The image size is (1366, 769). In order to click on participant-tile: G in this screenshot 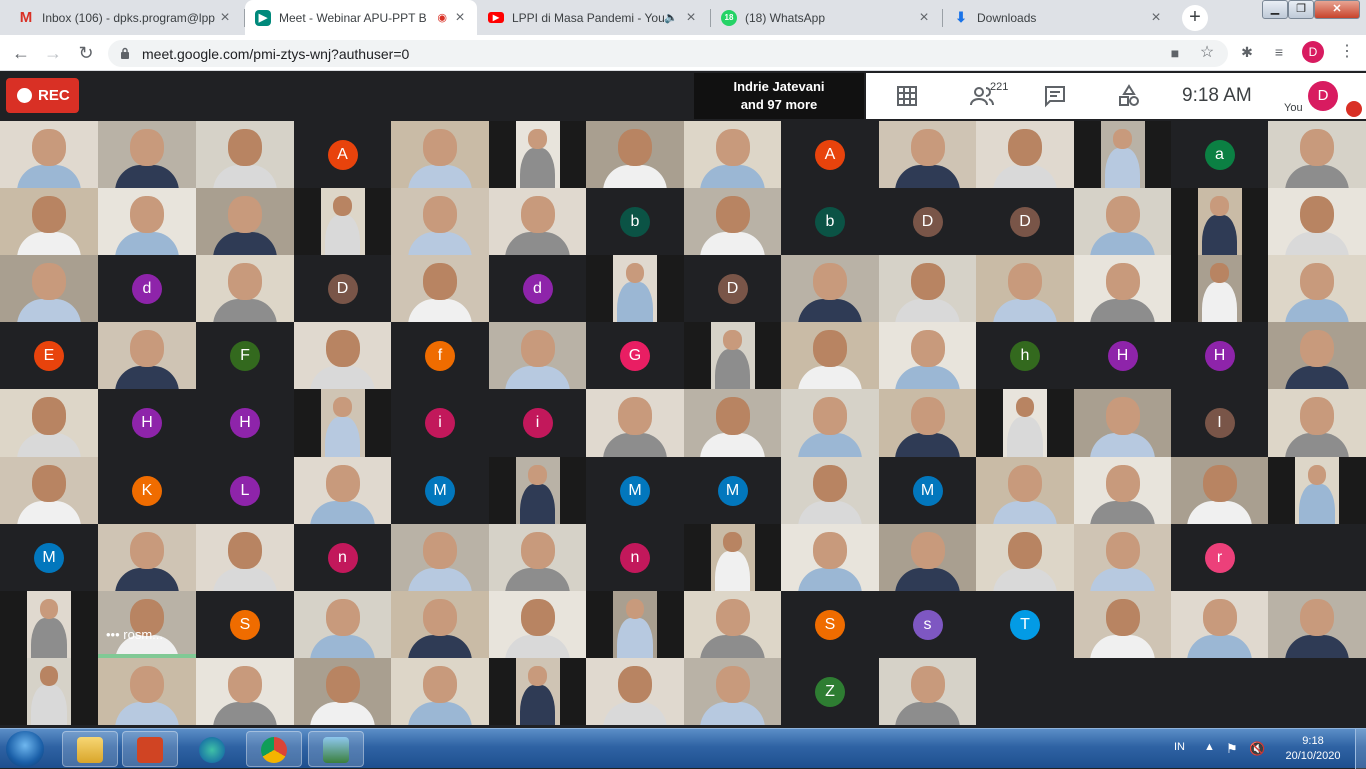, I will do `click(635, 355)`.